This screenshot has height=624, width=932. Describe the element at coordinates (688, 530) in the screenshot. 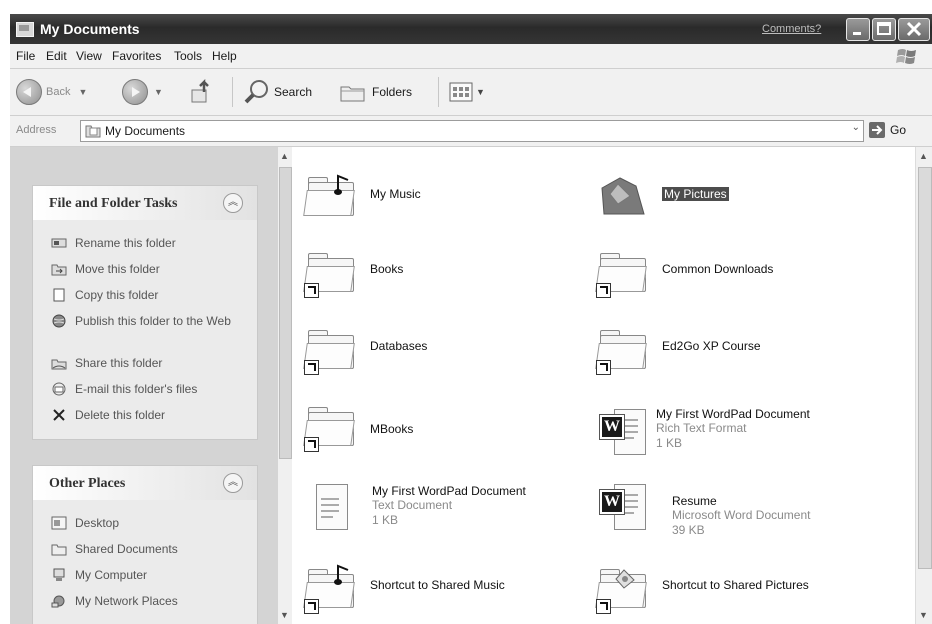

I see `file-size: 39 KB` at that location.